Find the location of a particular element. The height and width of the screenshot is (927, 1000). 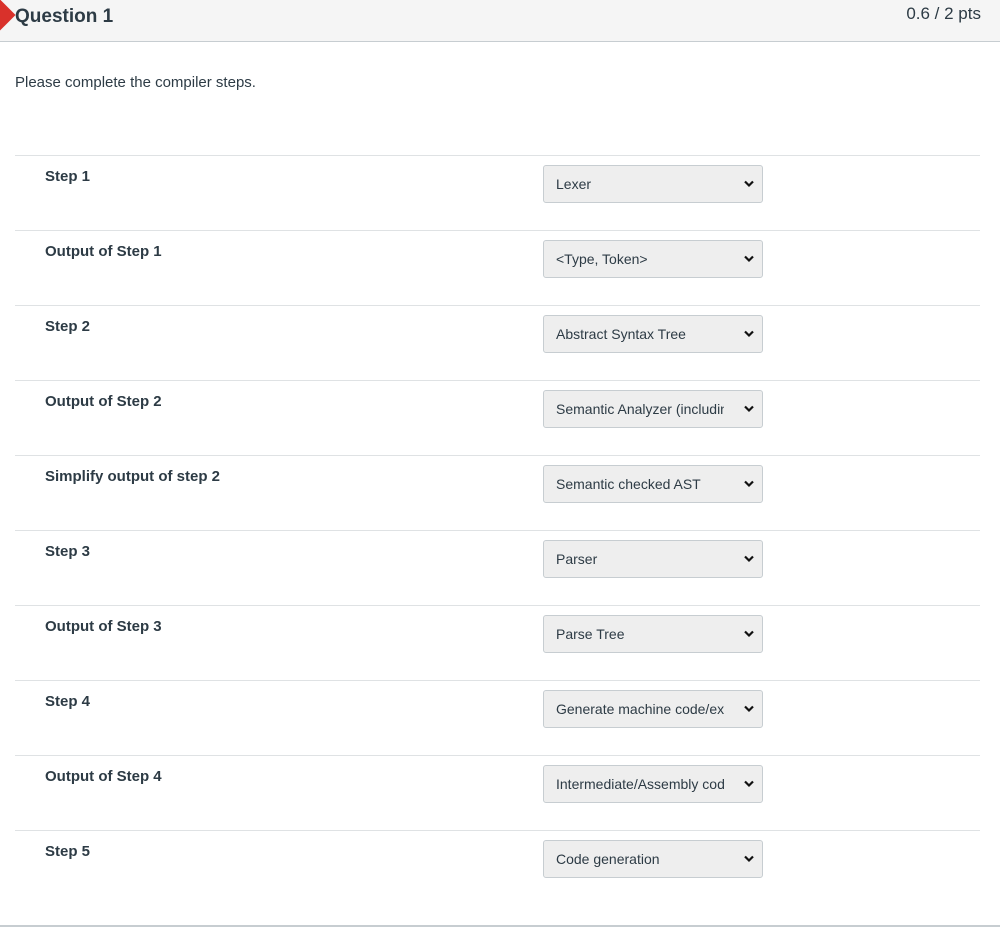

answer-dropdown: Parse Tree is located at coordinates (653, 634).